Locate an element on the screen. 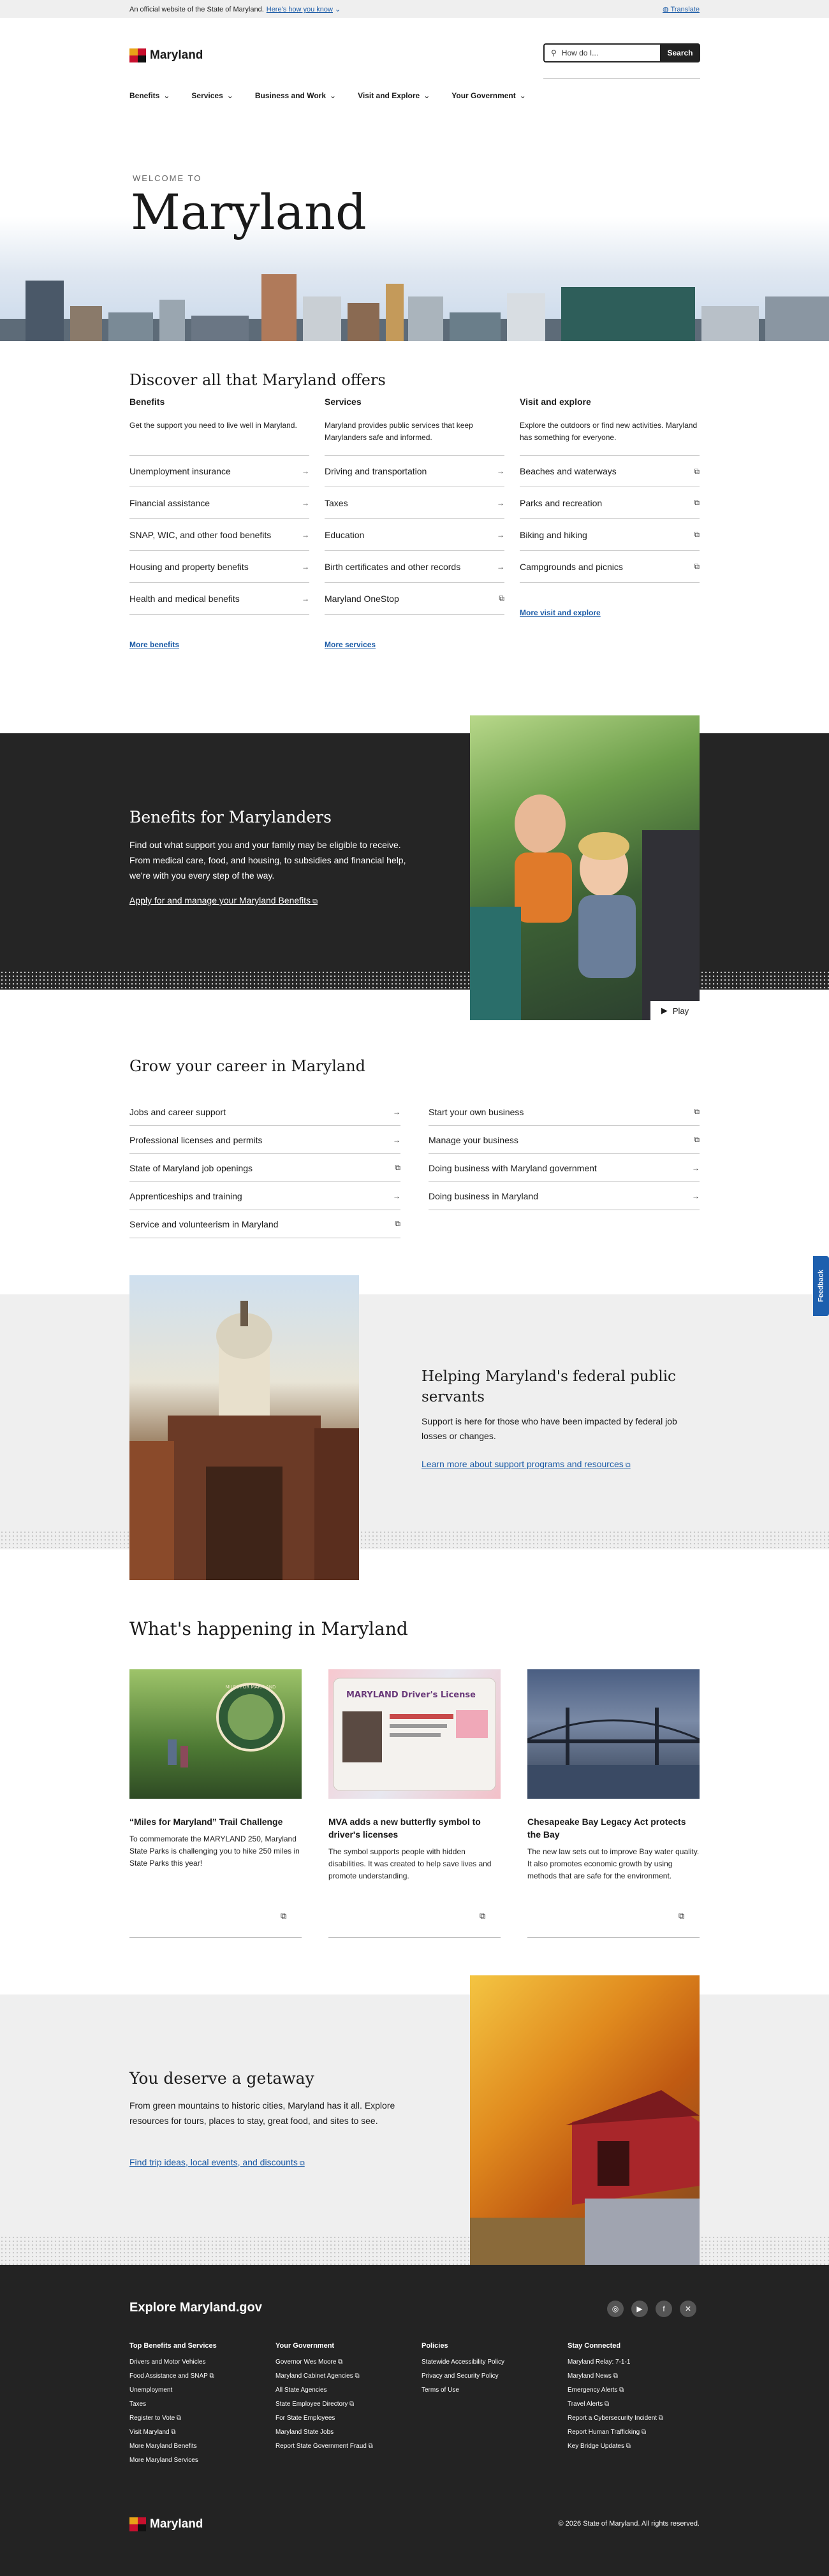  discover-link: Beaches and waterways ⧉ is located at coordinates (610, 471).